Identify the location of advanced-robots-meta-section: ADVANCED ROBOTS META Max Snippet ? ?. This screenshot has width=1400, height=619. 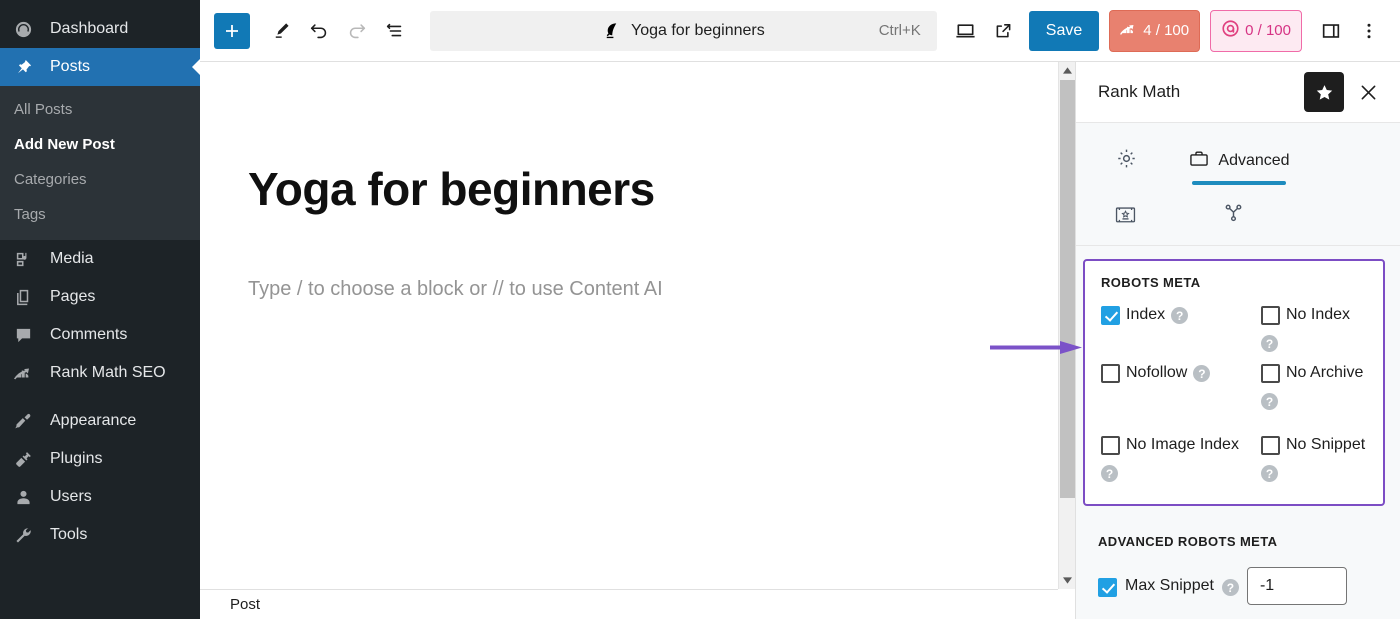
(1249, 576).